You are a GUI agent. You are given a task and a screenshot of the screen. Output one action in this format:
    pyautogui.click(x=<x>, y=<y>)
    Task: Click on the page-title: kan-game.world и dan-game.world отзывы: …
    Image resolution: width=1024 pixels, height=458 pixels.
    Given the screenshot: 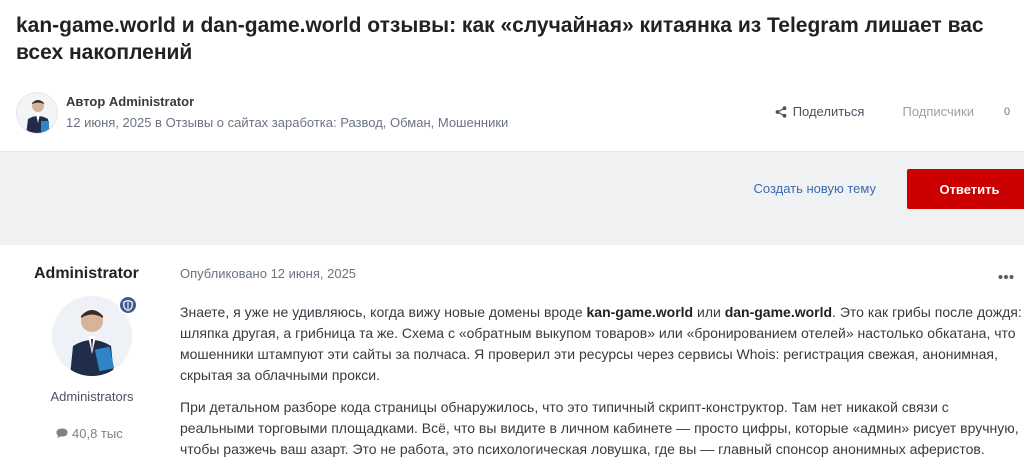 What is the action you would take?
    pyautogui.click(x=500, y=39)
    